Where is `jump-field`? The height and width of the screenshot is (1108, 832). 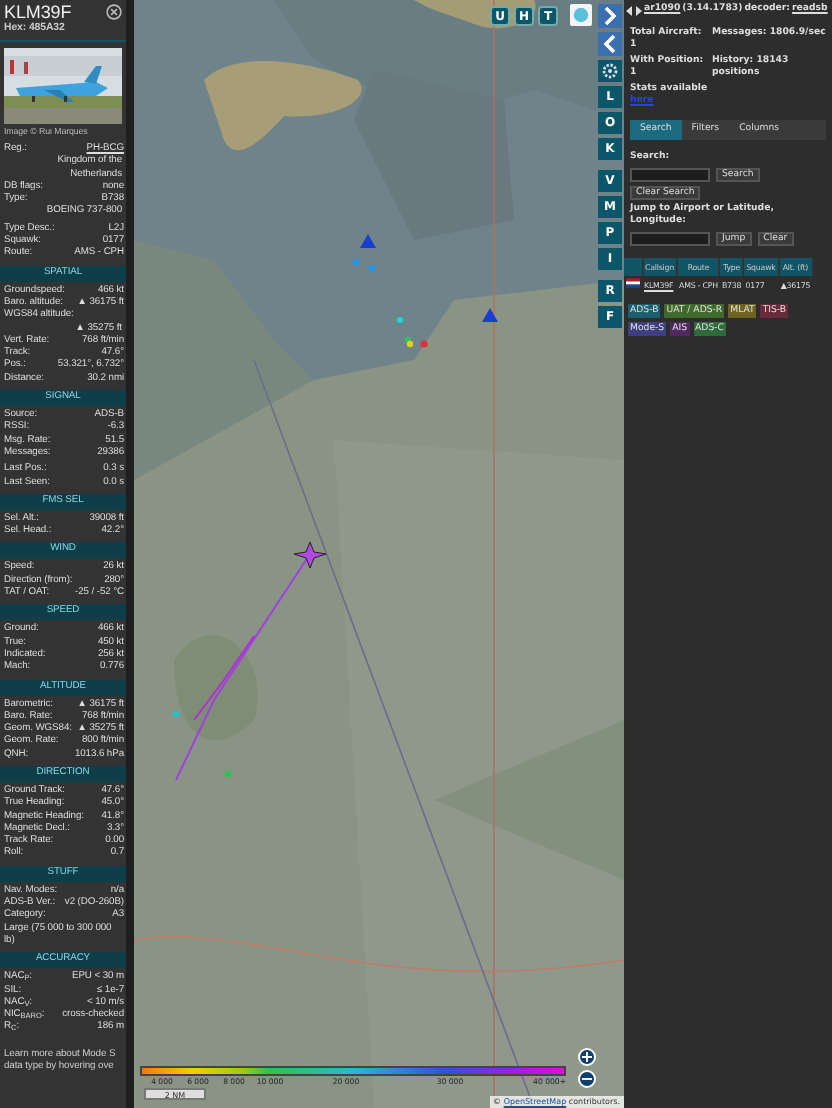 jump-field is located at coordinates (670, 239).